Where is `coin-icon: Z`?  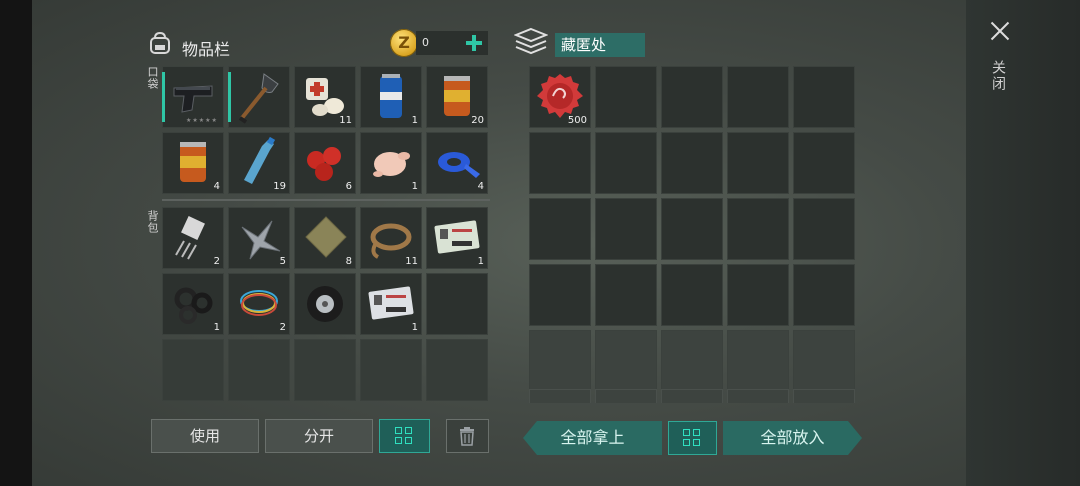 coin-icon: Z is located at coordinates (404, 43).